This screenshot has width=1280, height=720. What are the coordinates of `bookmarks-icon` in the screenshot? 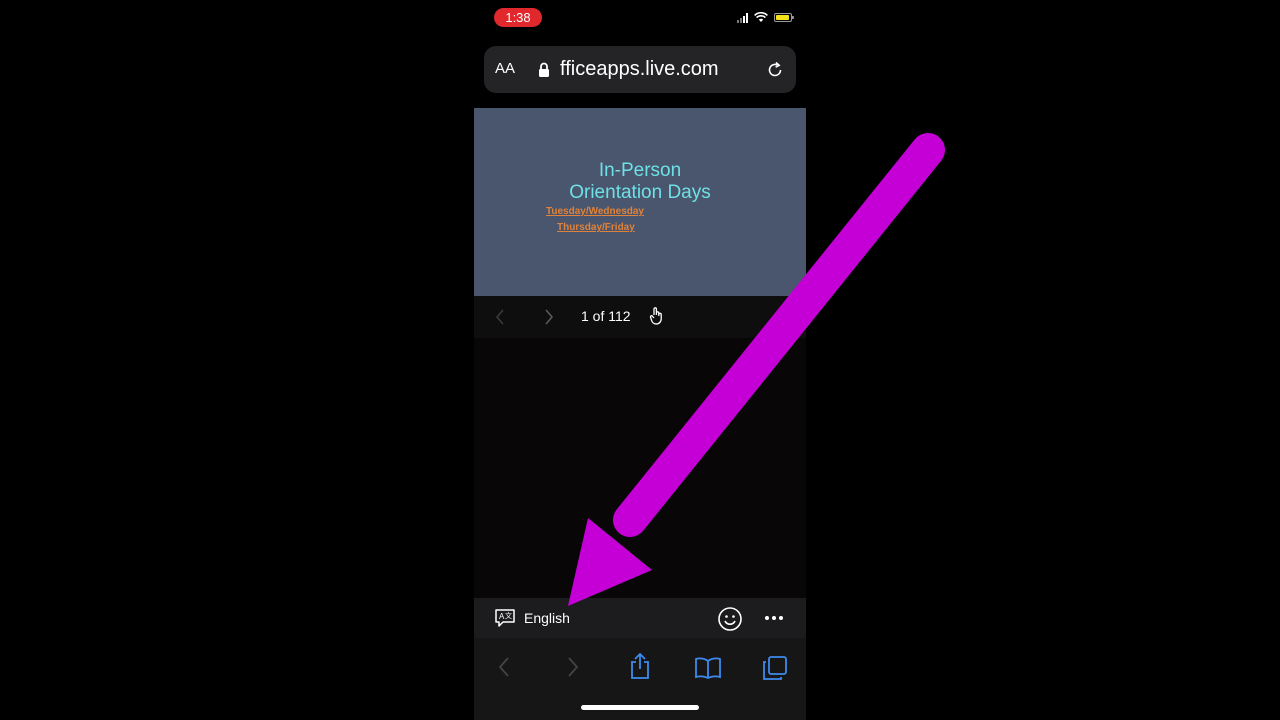 It's located at (708, 668).